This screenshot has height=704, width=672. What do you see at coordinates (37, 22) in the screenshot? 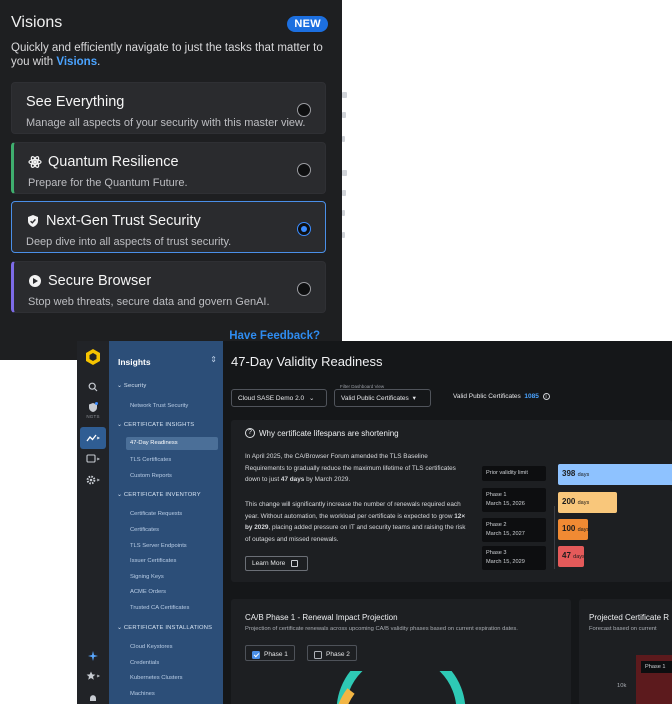
I see `visions-title: Visions` at bounding box center [37, 22].